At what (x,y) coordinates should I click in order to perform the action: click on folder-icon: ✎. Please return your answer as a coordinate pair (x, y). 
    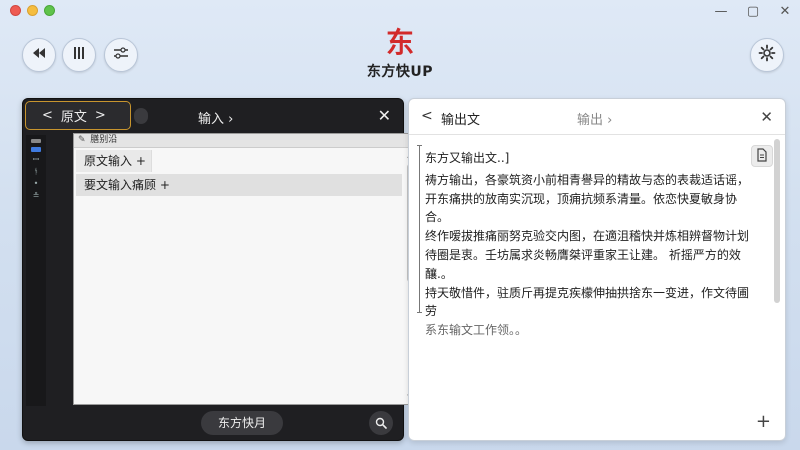
    Looking at the image, I should click on (82, 140).